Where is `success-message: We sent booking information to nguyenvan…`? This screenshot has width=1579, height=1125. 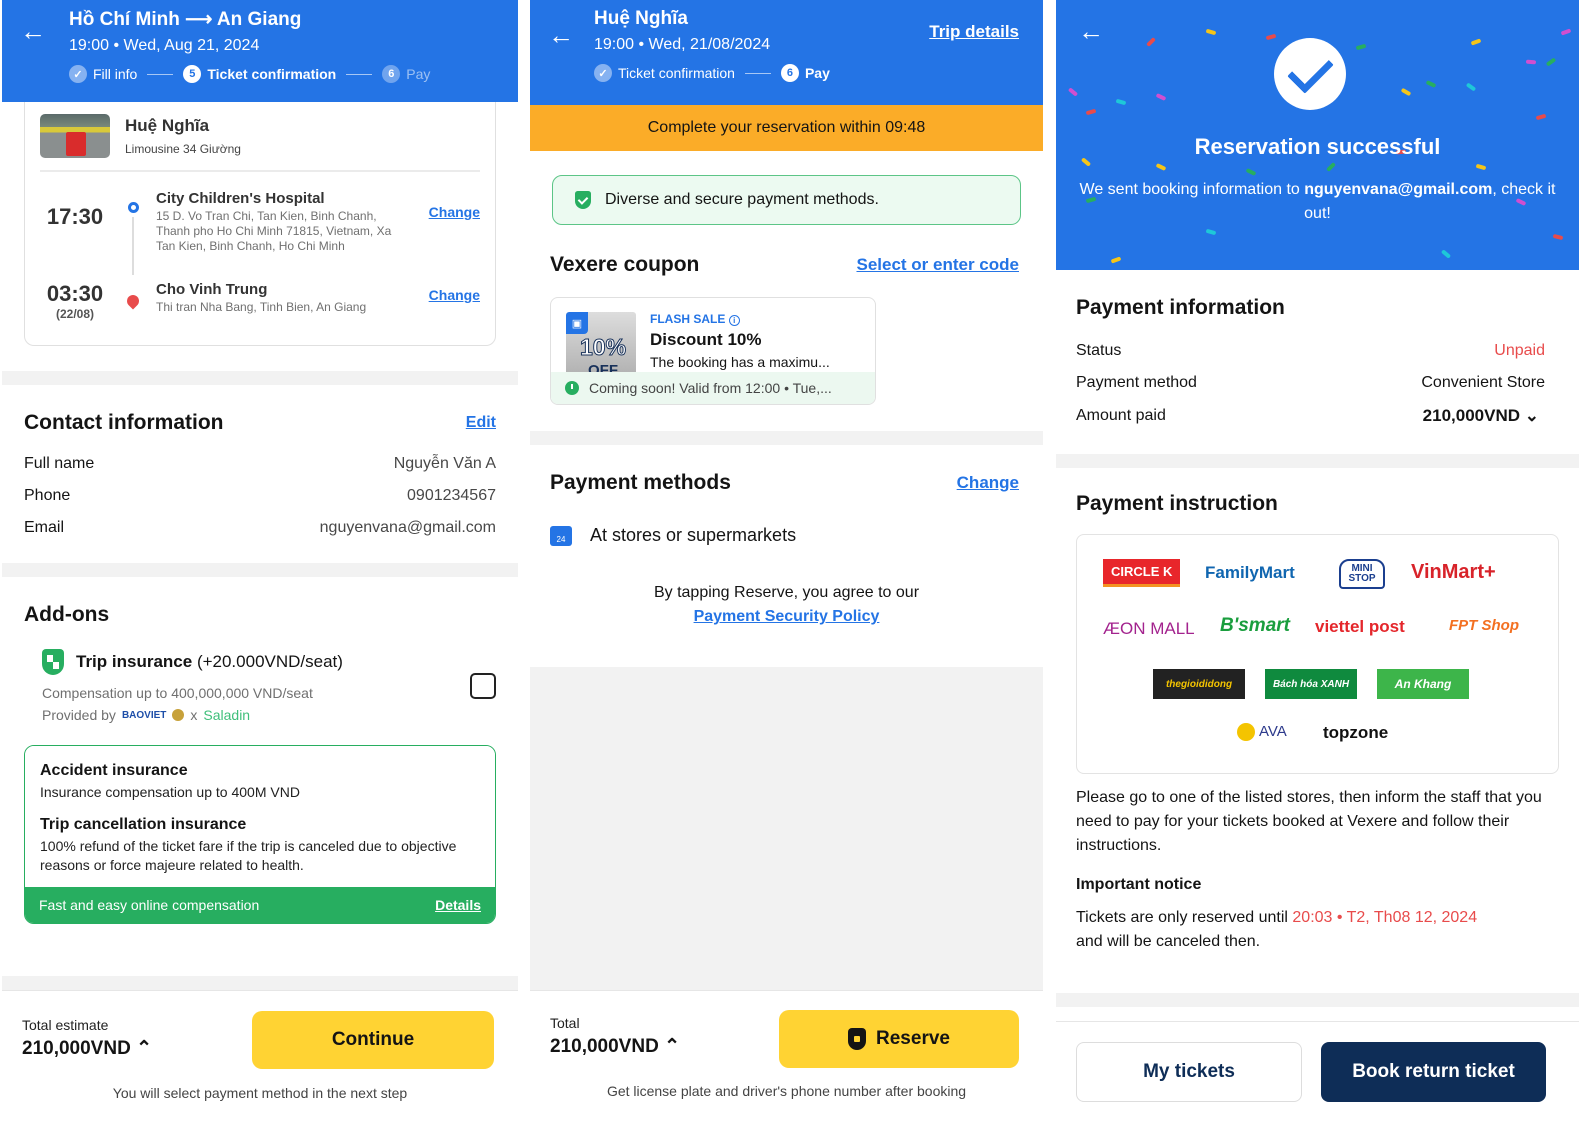 success-message: We sent booking information to nguyenvan… is located at coordinates (1317, 201).